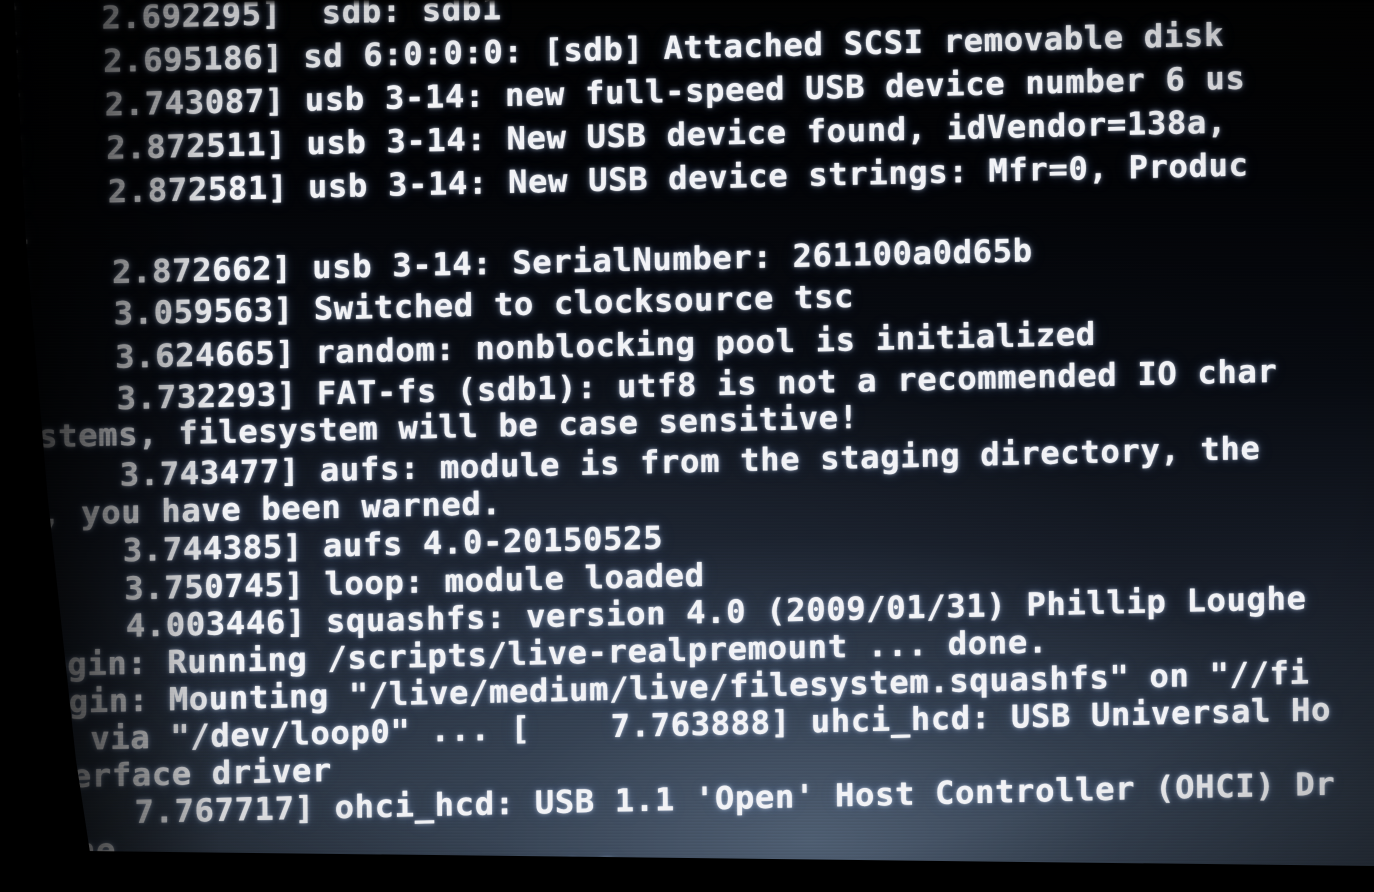  What do you see at coordinates (668, 877) in the screenshot?
I see `block-cursor` at bounding box center [668, 877].